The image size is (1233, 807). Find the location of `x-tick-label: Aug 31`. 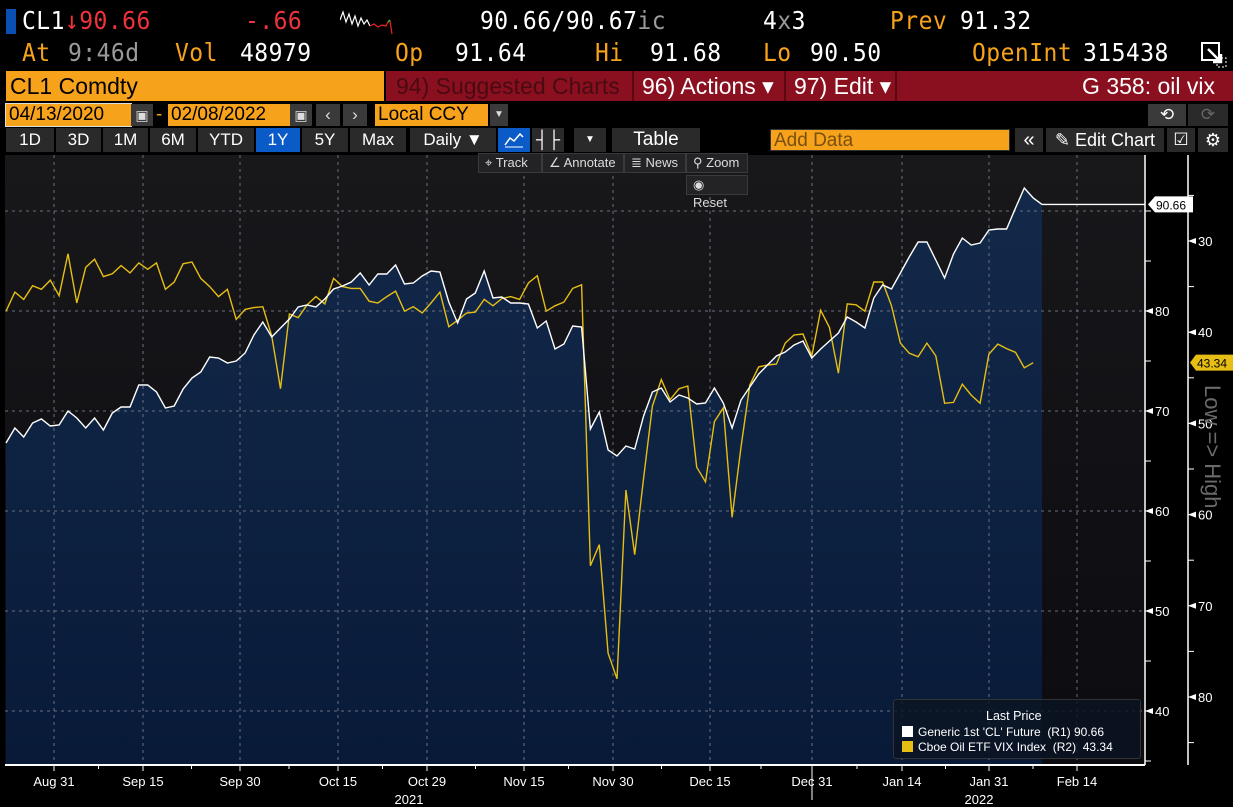

x-tick-label: Aug 31 is located at coordinates (53, 781).